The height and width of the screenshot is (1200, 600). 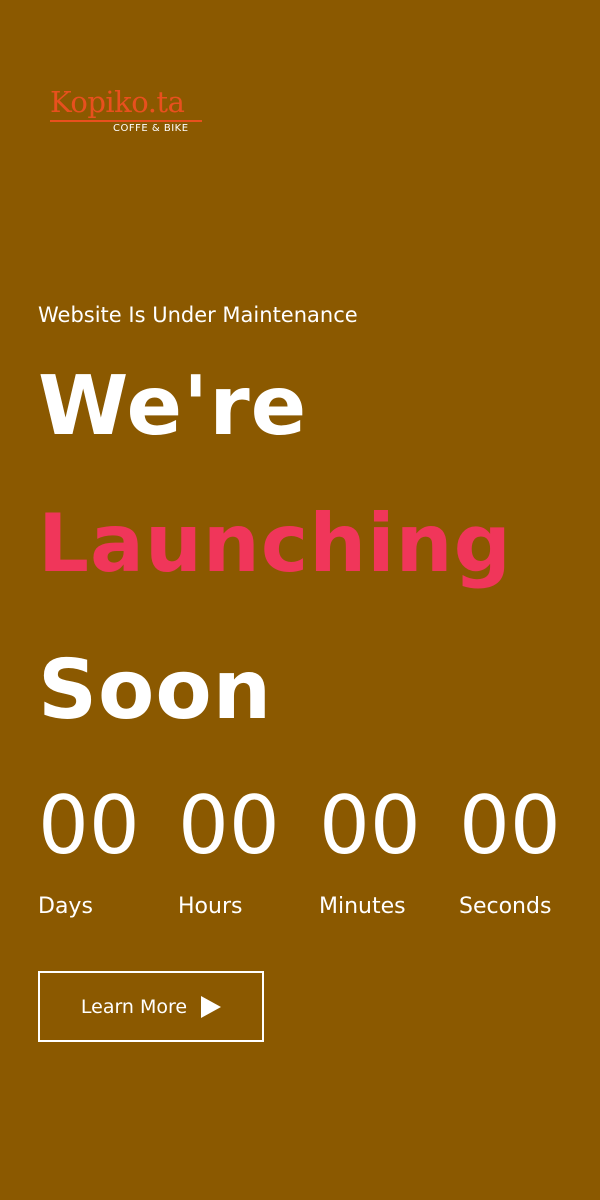 What do you see at coordinates (370, 825) in the screenshot?
I see `minutes-value: 00` at bounding box center [370, 825].